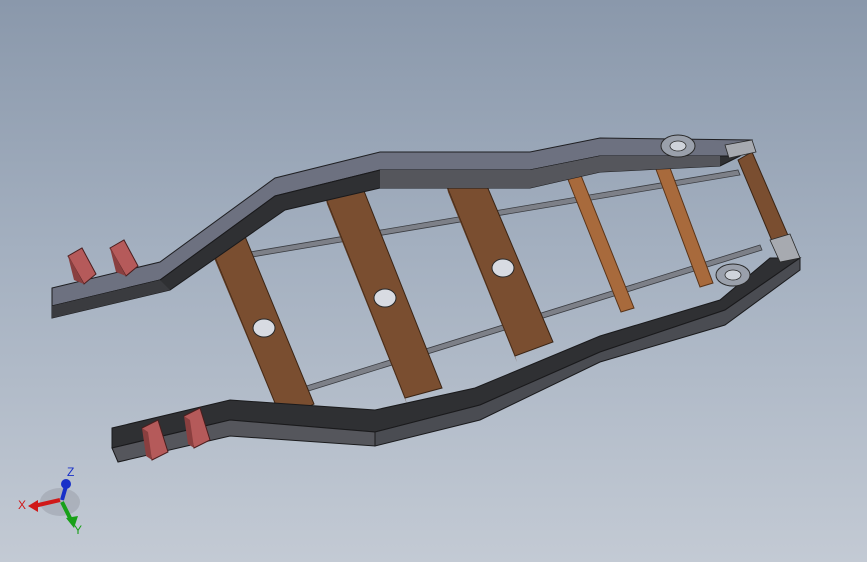 This screenshot has width=867, height=562. I want to click on y-axis-label: Y, so click(78, 530).